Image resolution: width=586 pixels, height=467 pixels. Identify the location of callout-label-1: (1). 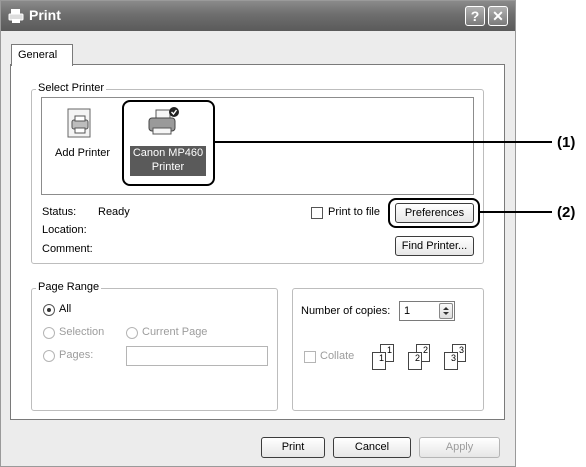
(566, 142).